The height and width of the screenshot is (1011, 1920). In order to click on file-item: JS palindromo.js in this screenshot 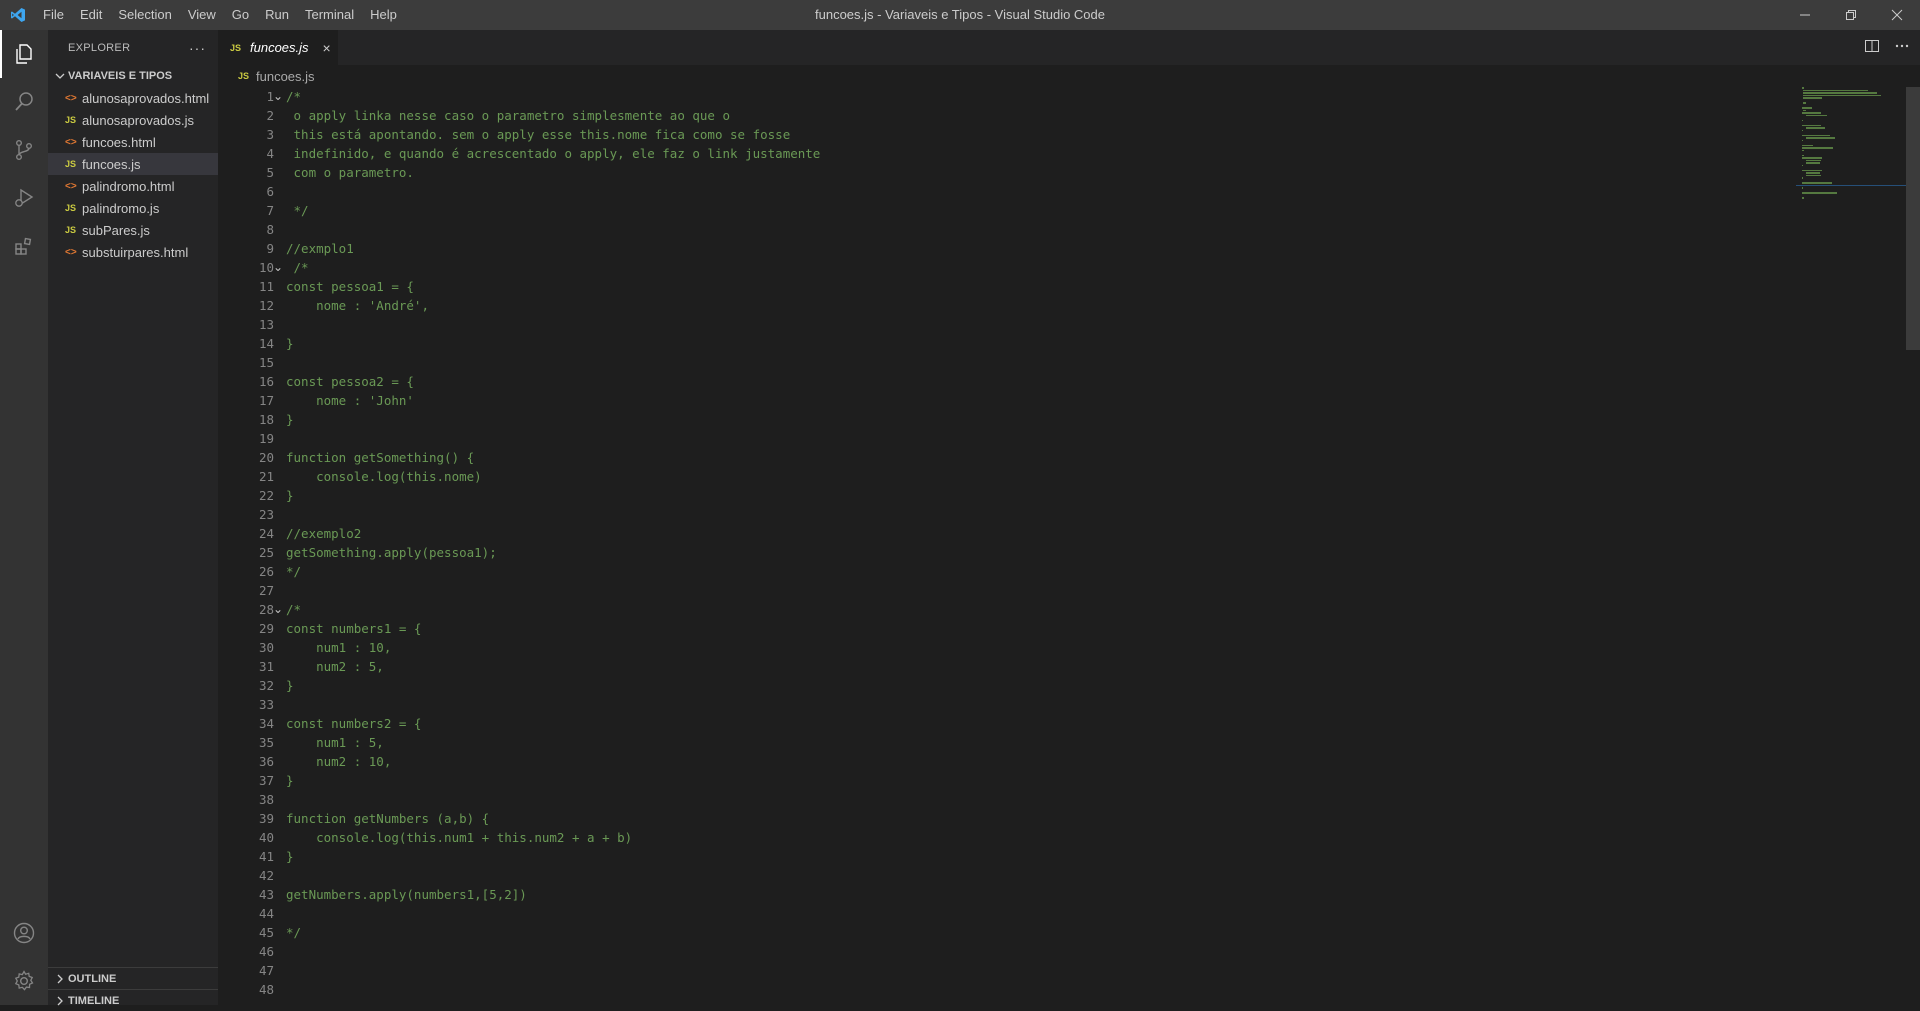, I will do `click(133, 208)`.